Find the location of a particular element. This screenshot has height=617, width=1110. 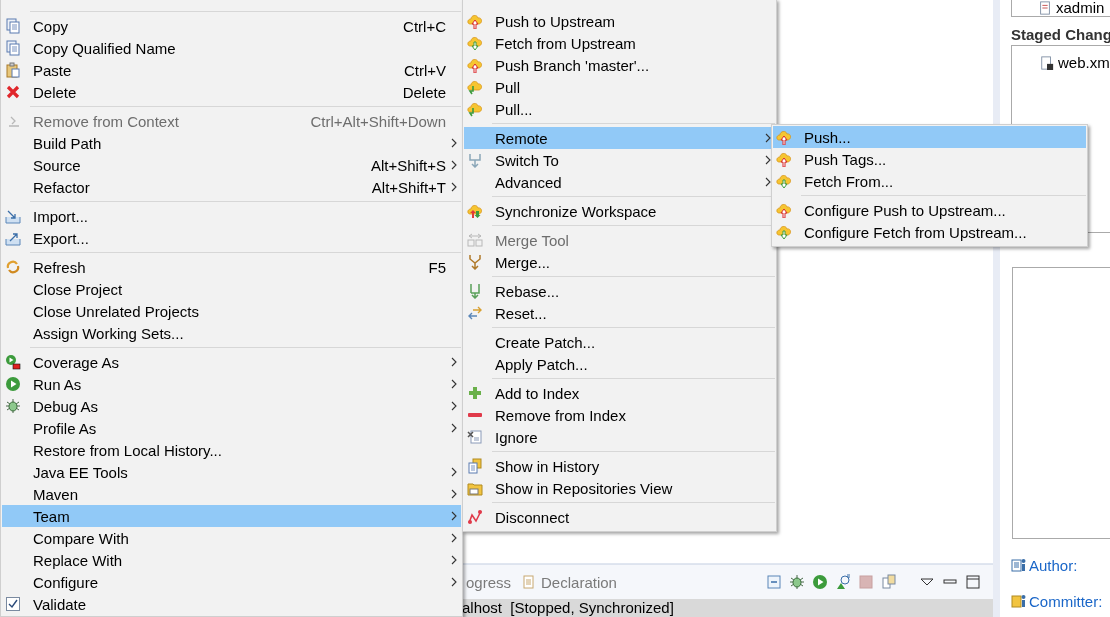

xml-file-icon is located at coordinates (1047, 63).